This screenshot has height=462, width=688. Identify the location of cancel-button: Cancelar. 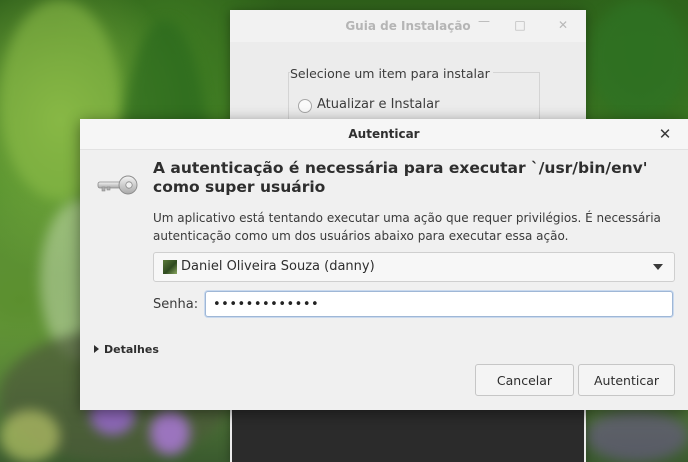
(524, 380).